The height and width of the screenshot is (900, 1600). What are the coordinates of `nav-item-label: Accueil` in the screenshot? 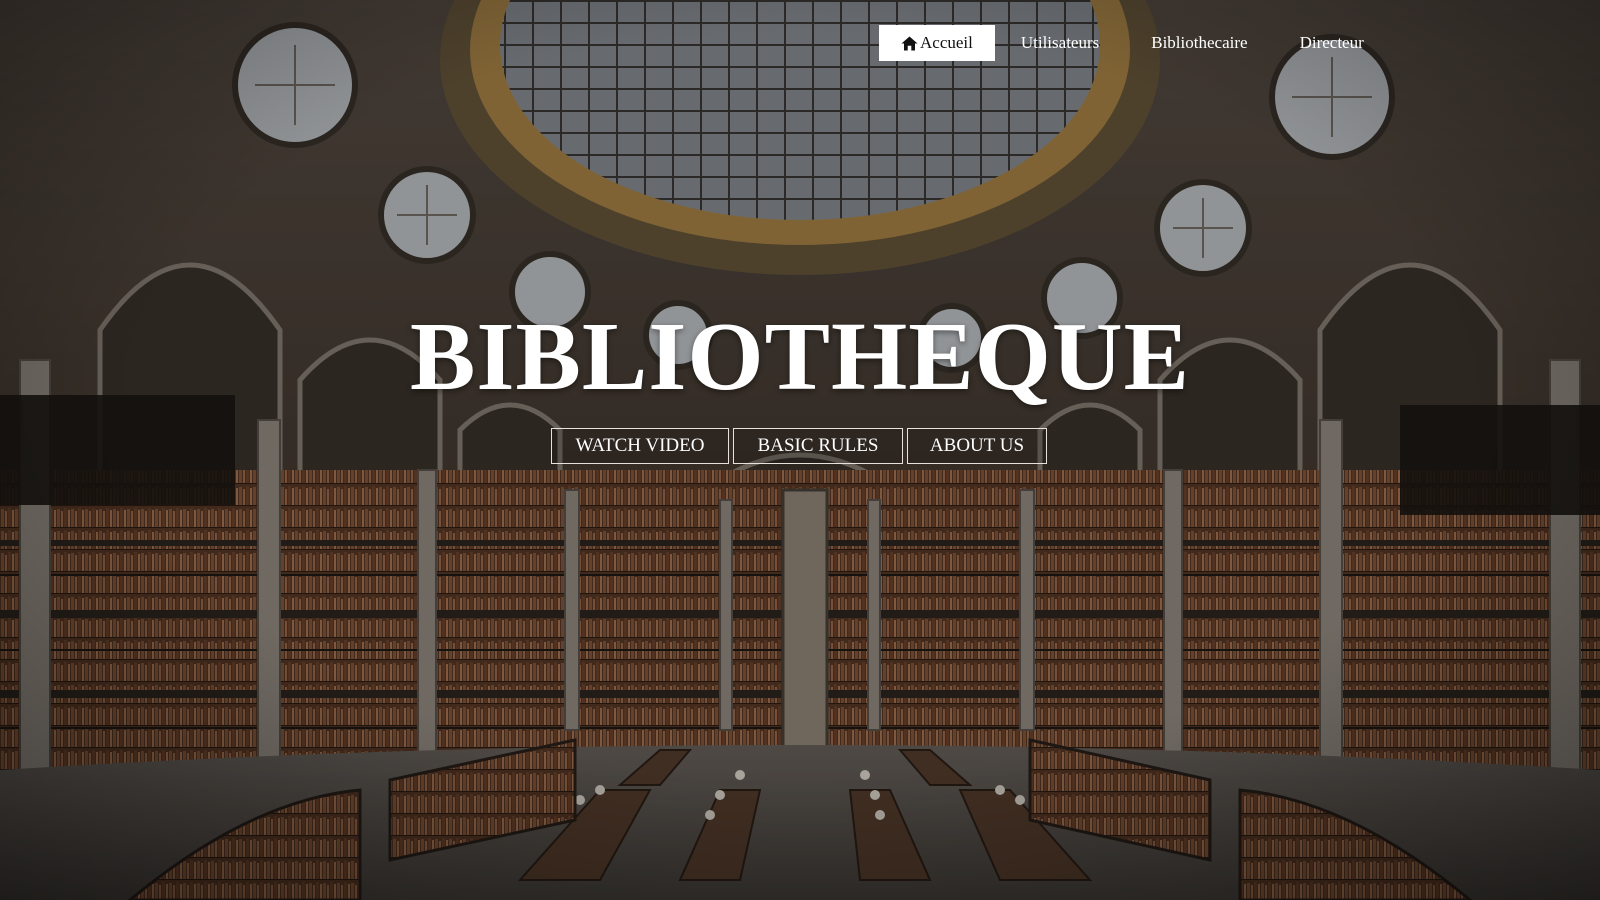 It's located at (946, 42).